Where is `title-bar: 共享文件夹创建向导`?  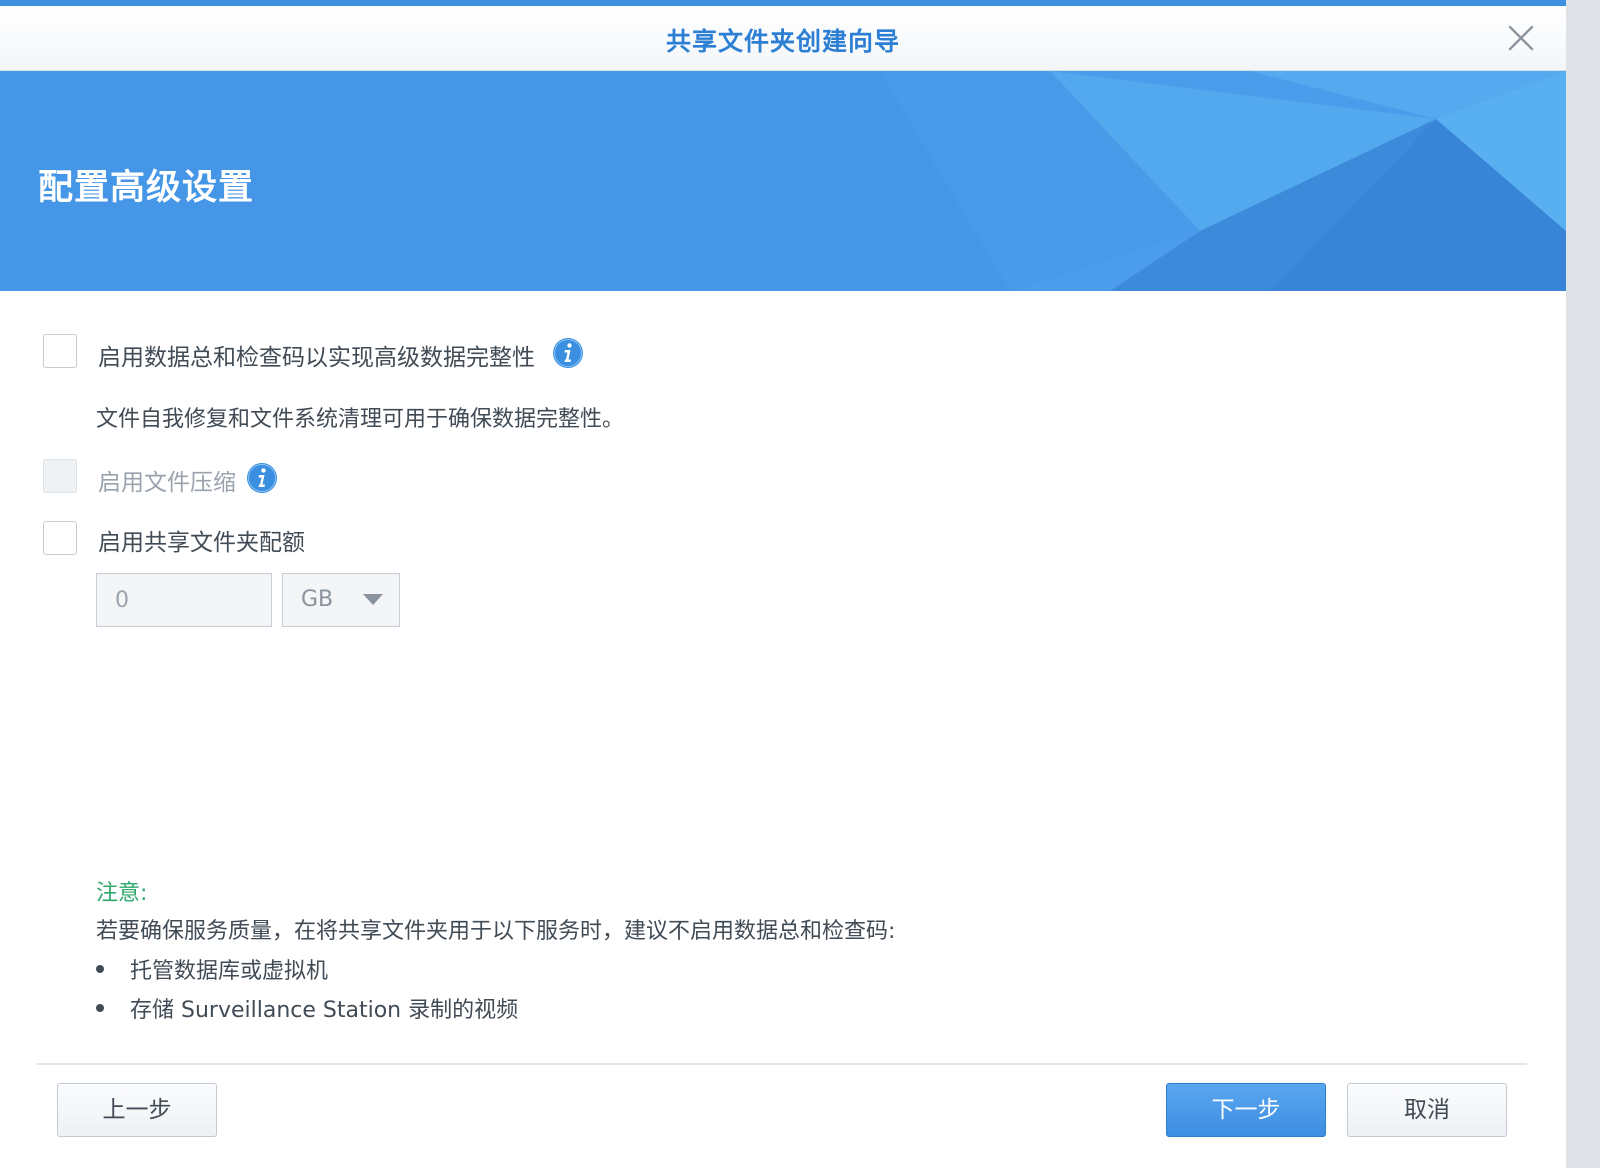 title-bar: 共享文件夹创建向导 is located at coordinates (783, 38).